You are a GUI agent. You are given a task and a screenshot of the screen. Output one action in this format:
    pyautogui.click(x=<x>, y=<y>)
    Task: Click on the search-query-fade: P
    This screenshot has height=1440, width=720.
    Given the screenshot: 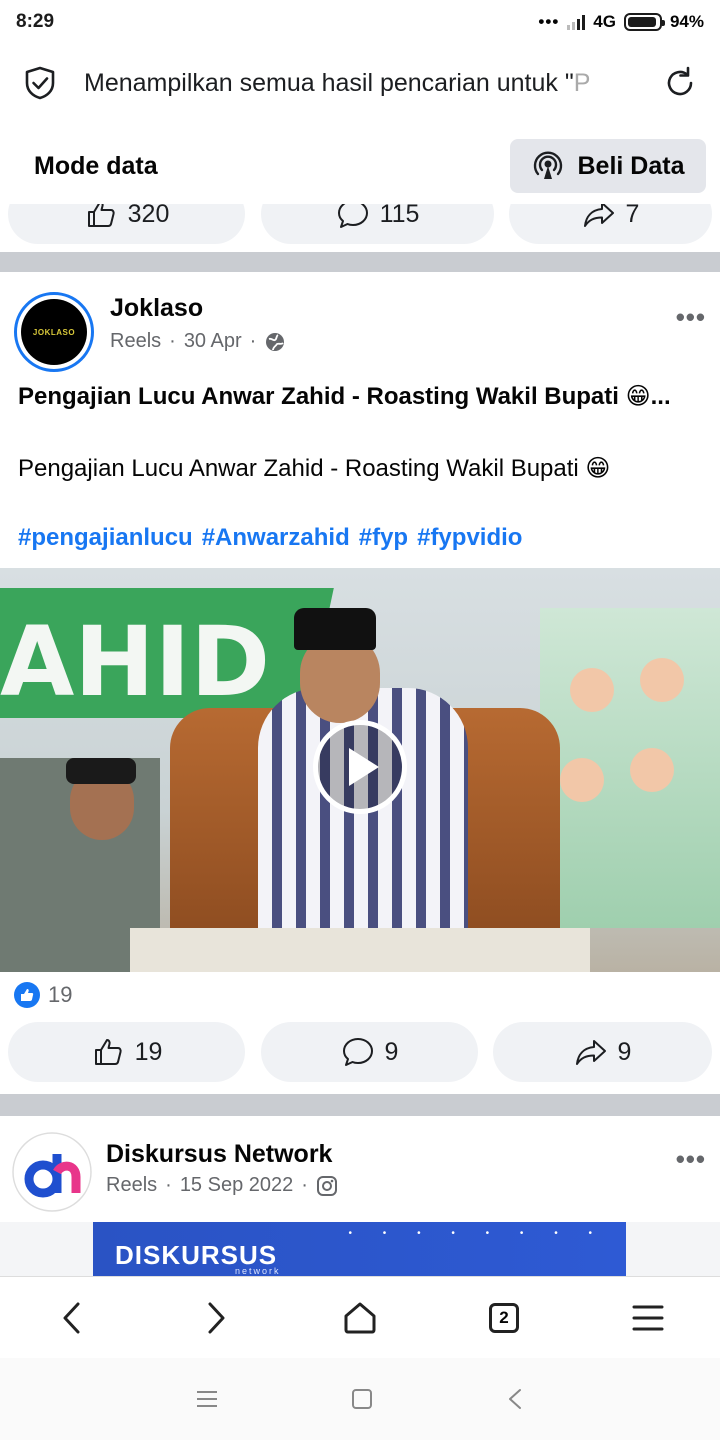 What is the action you would take?
    pyautogui.click(x=582, y=82)
    